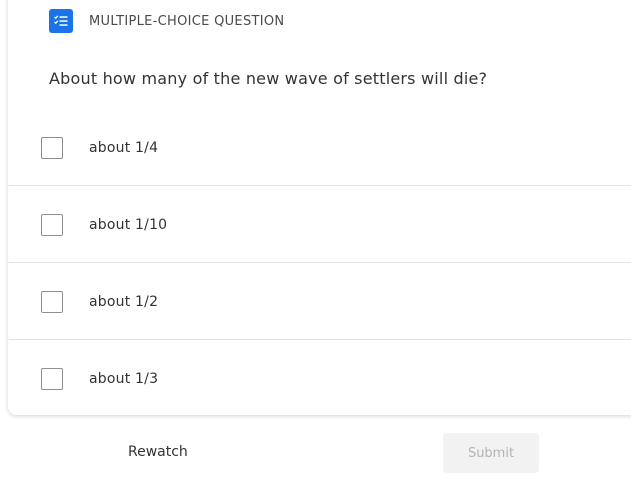 Image resolution: width=631 pixels, height=485 pixels. What do you see at coordinates (128, 225) in the screenshot?
I see `option-label: about 1/10` at bounding box center [128, 225].